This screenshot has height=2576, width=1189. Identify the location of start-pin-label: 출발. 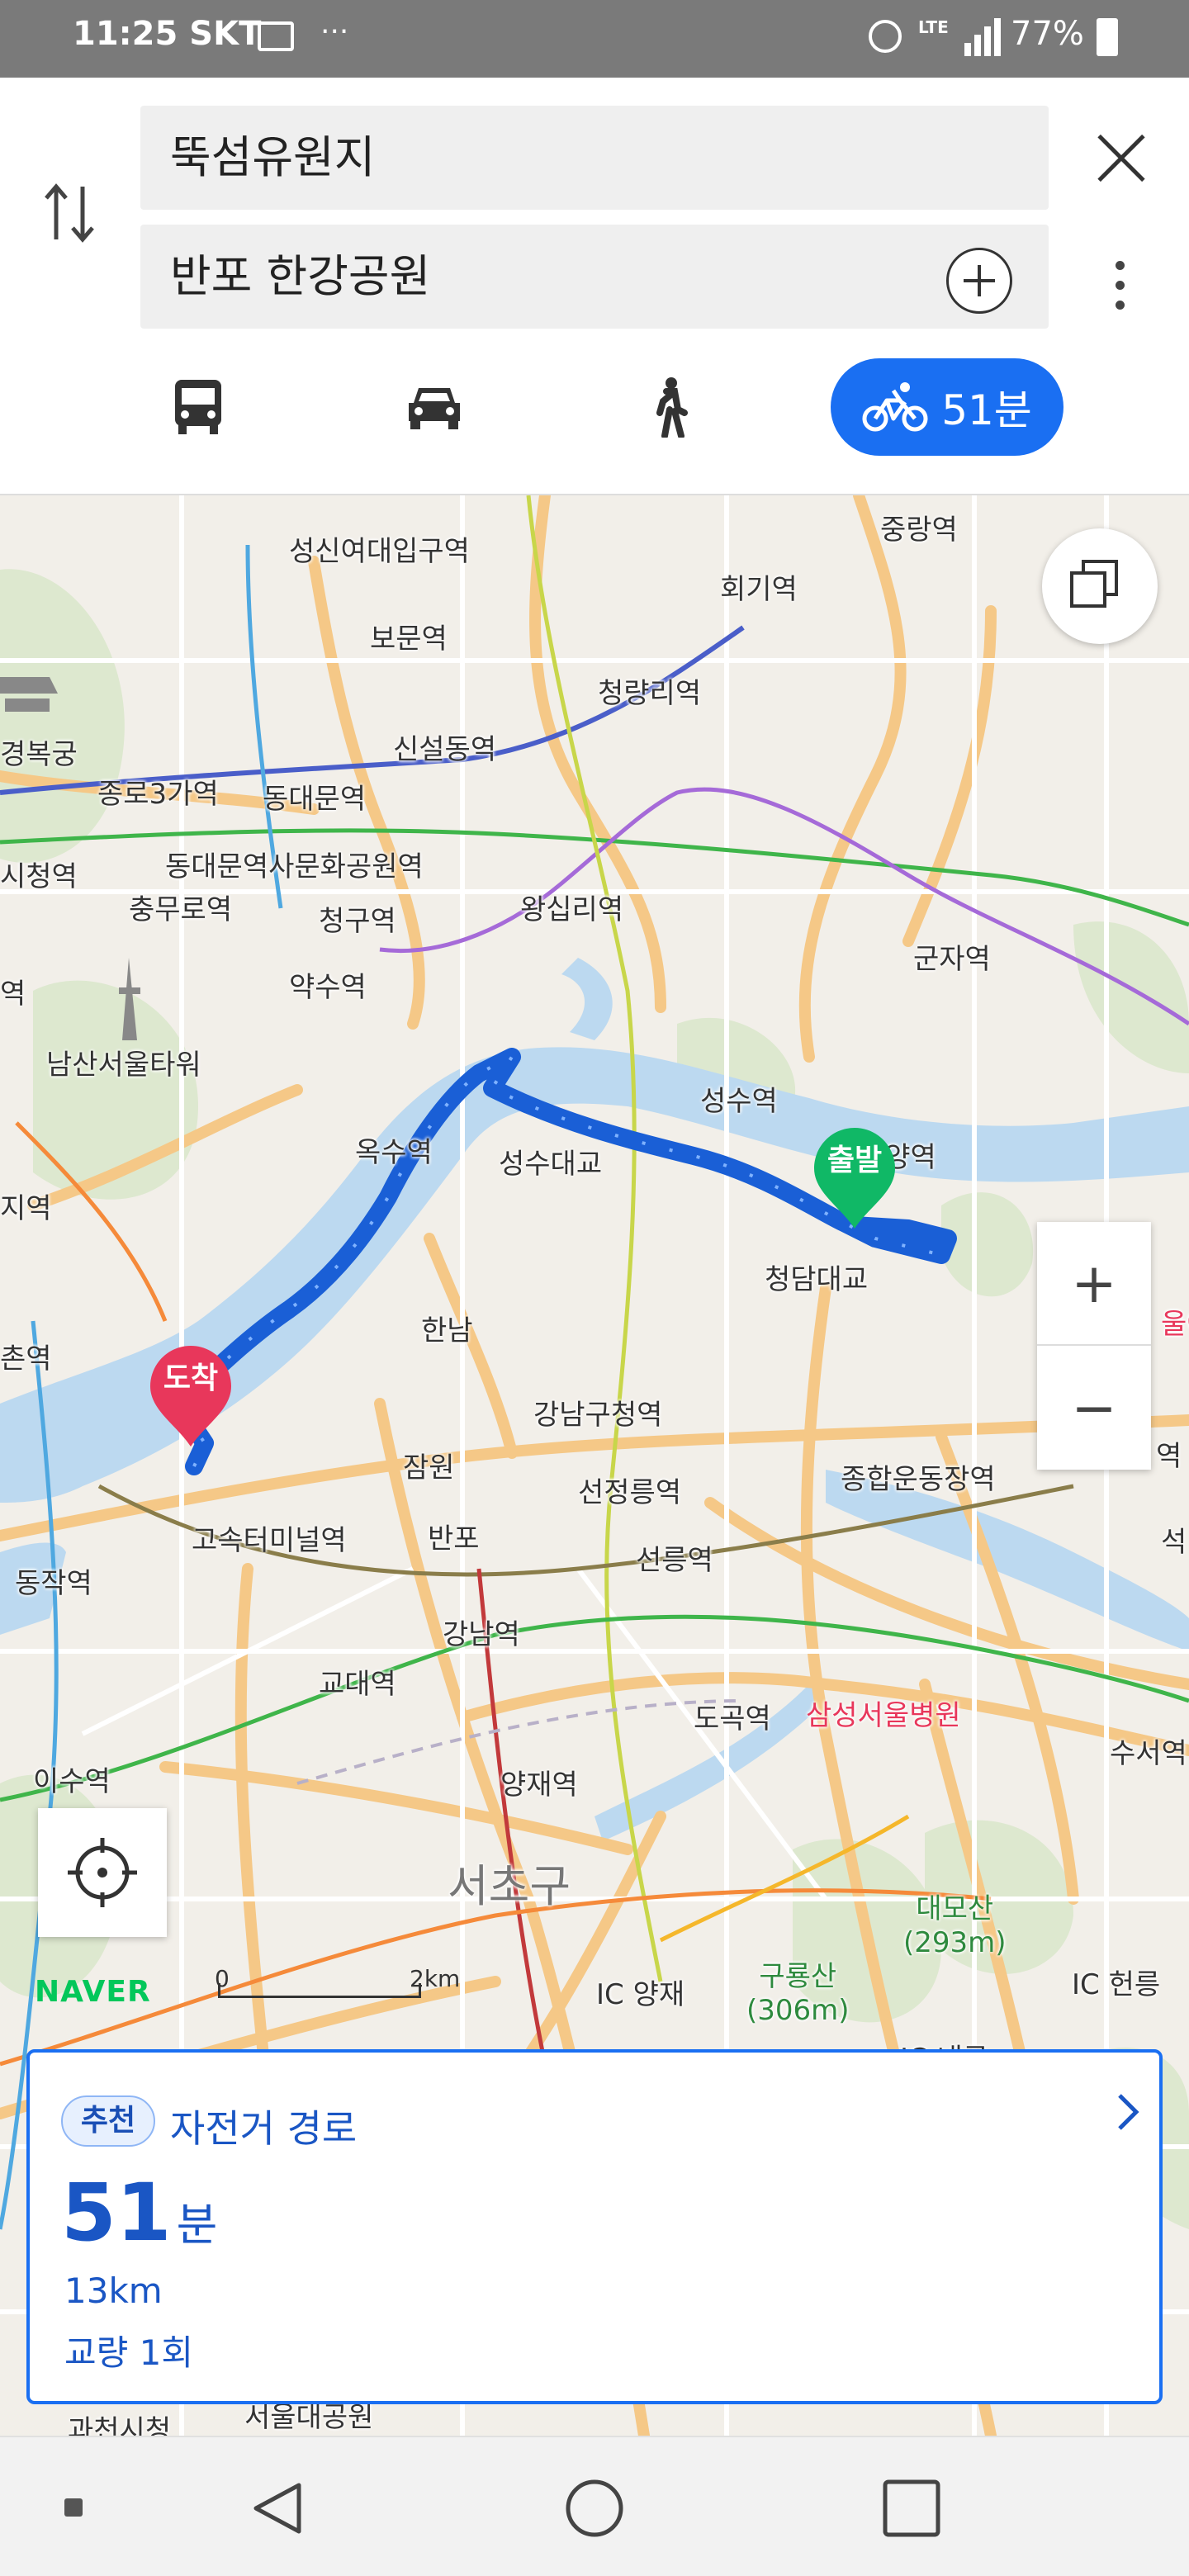
(855, 1160).